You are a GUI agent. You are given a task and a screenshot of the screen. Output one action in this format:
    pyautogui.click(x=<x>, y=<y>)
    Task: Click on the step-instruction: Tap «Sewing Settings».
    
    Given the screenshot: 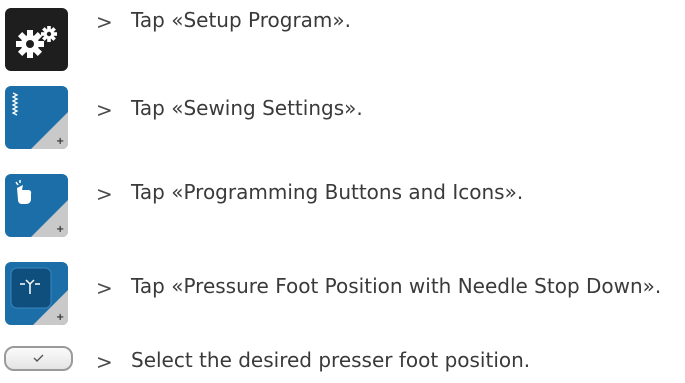 What is the action you would take?
    pyautogui.click(x=247, y=108)
    